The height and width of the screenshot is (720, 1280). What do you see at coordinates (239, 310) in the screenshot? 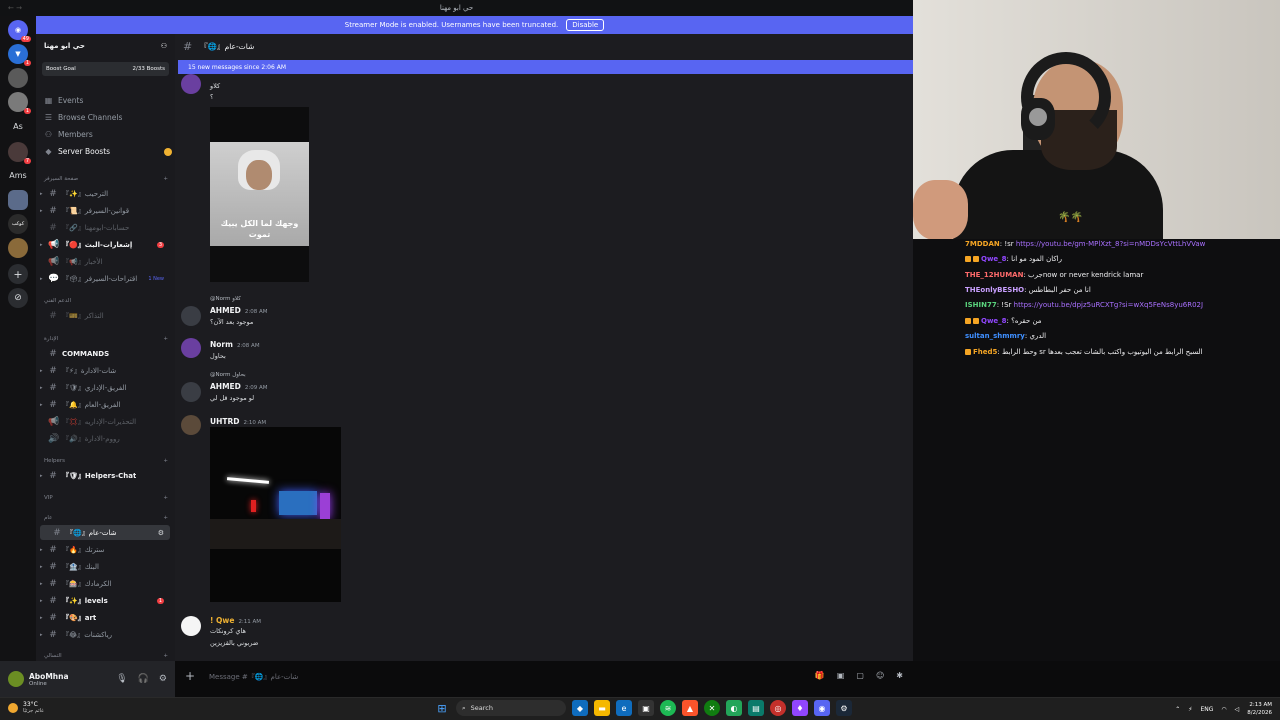
I see `message-author: AHMED 2:08 AM` at bounding box center [239, 310].